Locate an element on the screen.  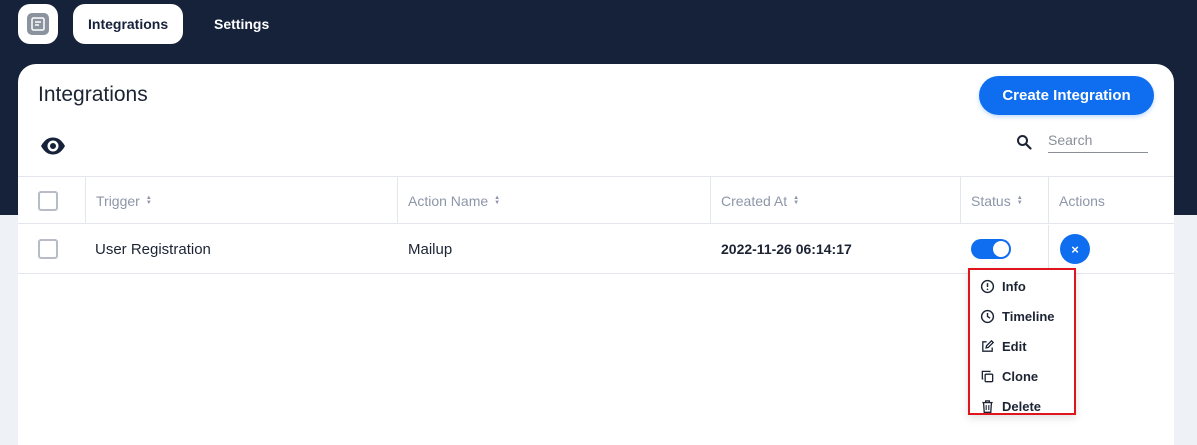
actions-menu: Info Timeline Edit Clone Delete is located at coordinates (1022, 341).